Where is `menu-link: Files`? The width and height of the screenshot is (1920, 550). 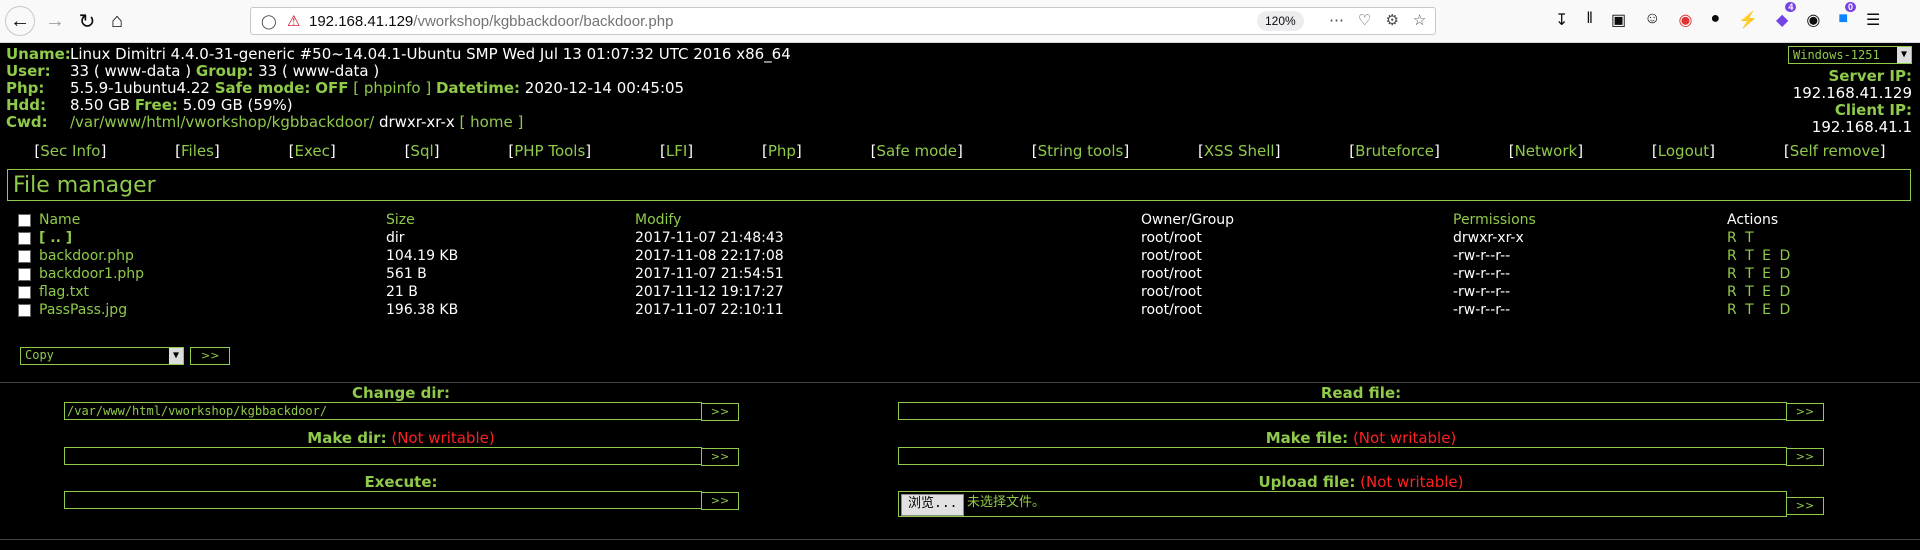 menu-link: Files is located at coordinates (197, 151).